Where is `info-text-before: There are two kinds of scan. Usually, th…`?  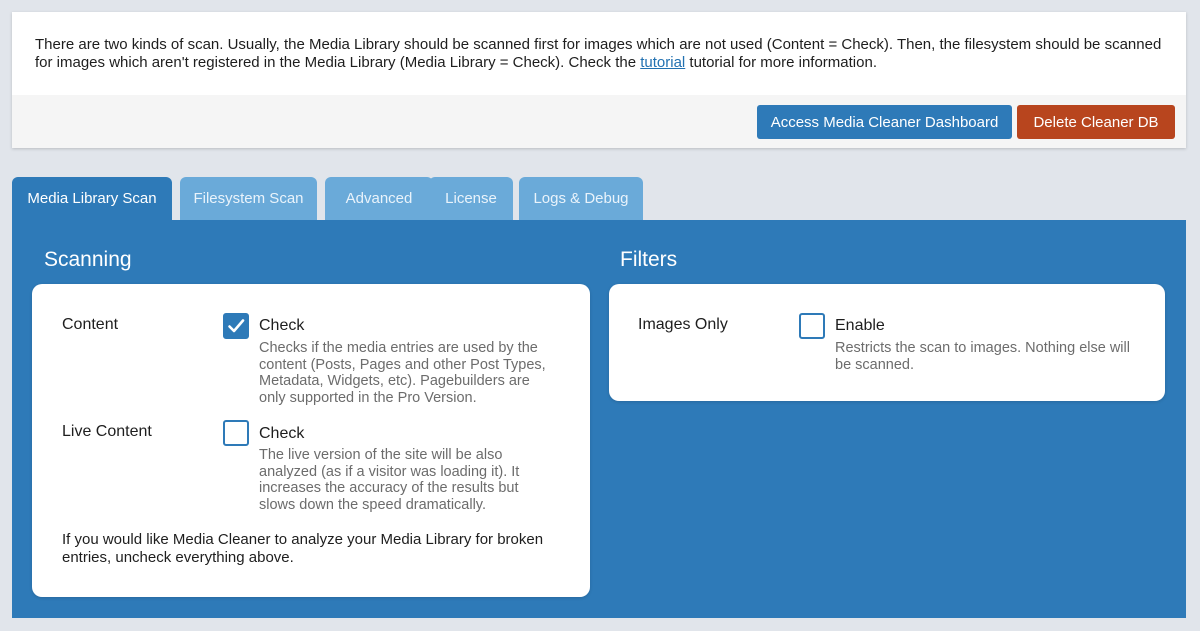 info-text-before: There are two kinds of scan. Usually, th… is located at coordinates (598, 53).